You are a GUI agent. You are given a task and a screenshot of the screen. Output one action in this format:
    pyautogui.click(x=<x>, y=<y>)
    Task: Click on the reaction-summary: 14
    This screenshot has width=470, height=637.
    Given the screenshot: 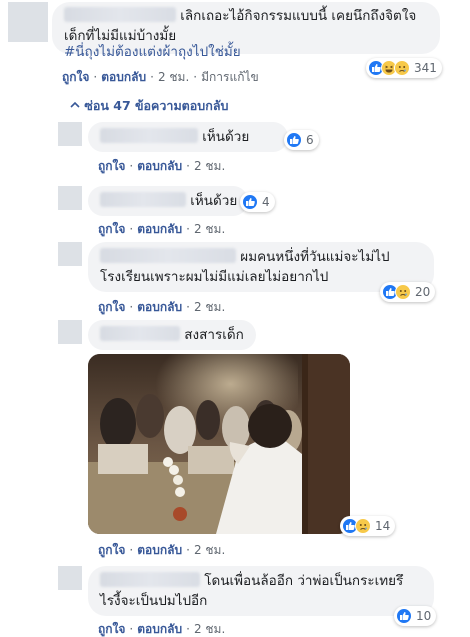 What is the action you would take?
    pyautogui.click(x=368, y=526)
    